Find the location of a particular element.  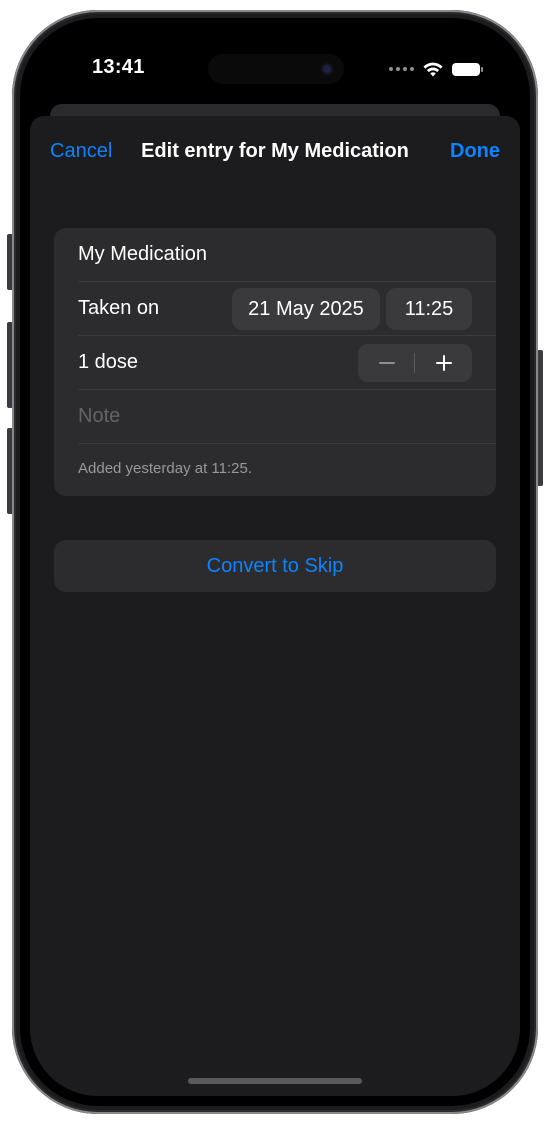

taken-on-row: Taken on 21 May 2025 11:25 is located at coordinates (275, 309).